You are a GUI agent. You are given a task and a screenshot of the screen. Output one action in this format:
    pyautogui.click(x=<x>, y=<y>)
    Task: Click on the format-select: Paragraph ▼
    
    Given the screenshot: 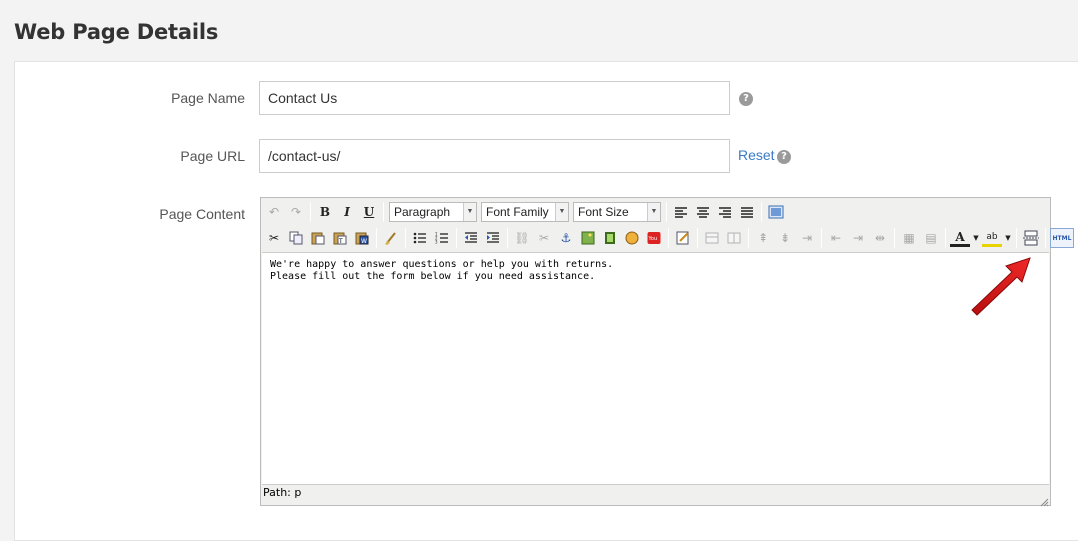 What is the action you would take?
    pyautogui.click(x=433, y=212)
    